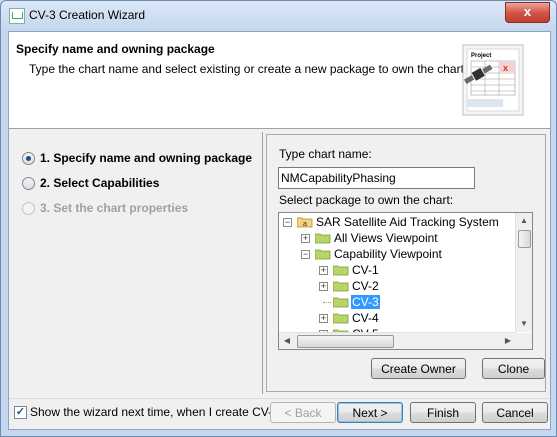  I want to click on footer-separator, so click(279, 398).